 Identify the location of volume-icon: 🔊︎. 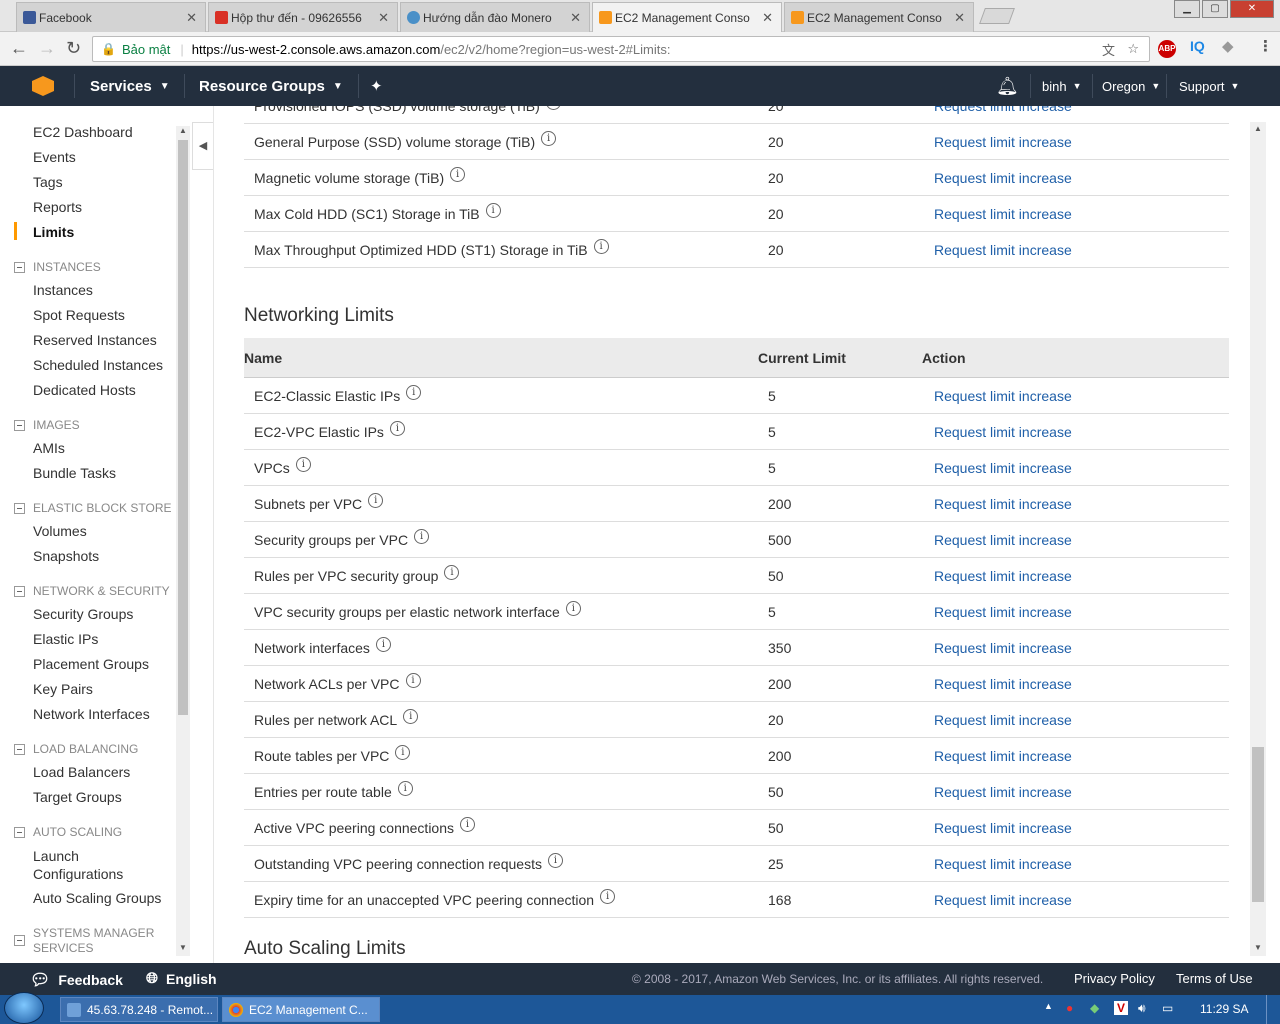
(1142, 1008).